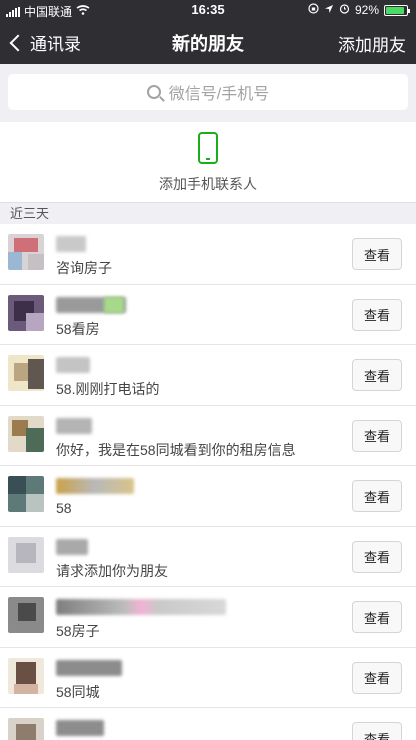 The width and height of the screenshot is (416, 740). What do you see at coordinates (208, 496) in the screenshot?
I see `friend-request-row: 58 查看` at bounding box center [208, 496].